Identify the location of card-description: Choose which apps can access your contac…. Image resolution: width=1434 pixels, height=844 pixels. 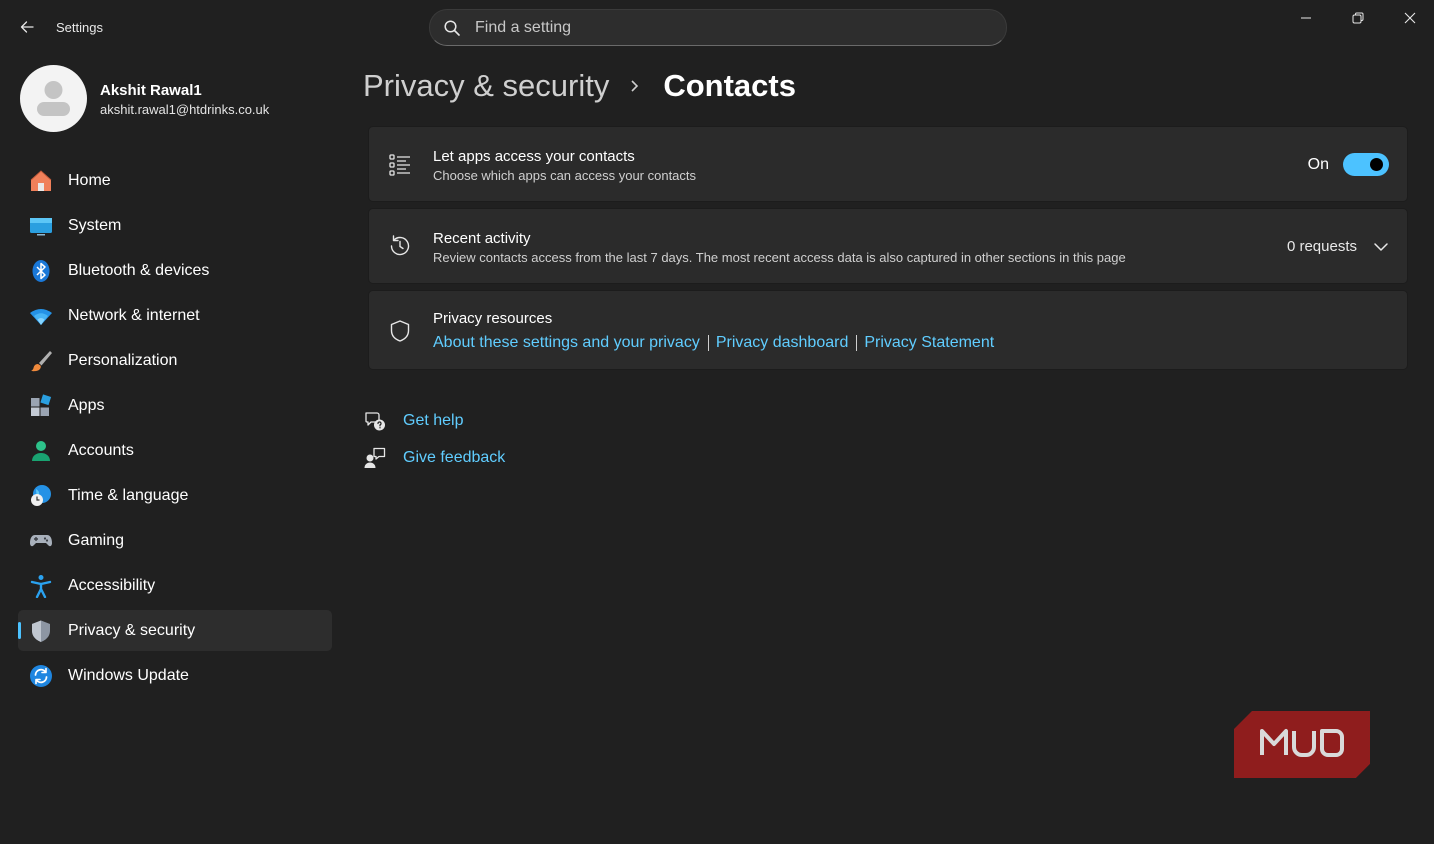
(565, 175).